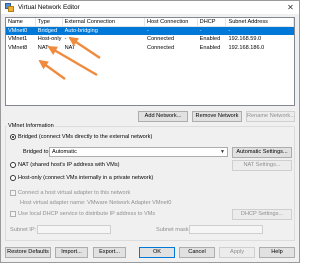 The image size is (320, 263). What do you see at coordinates (173, 230) in the screenshot?
I see `subnet-mask-label: Subnet mask:` at bounding box center [173, 230].